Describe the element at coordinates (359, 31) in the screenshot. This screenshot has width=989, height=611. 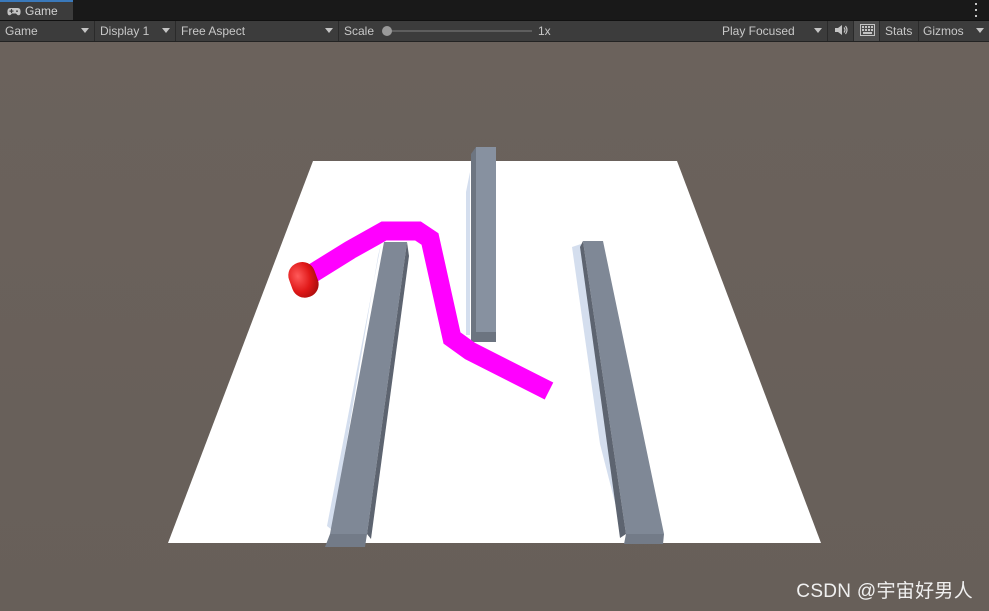
I see `scale-label: Scale` at that location.